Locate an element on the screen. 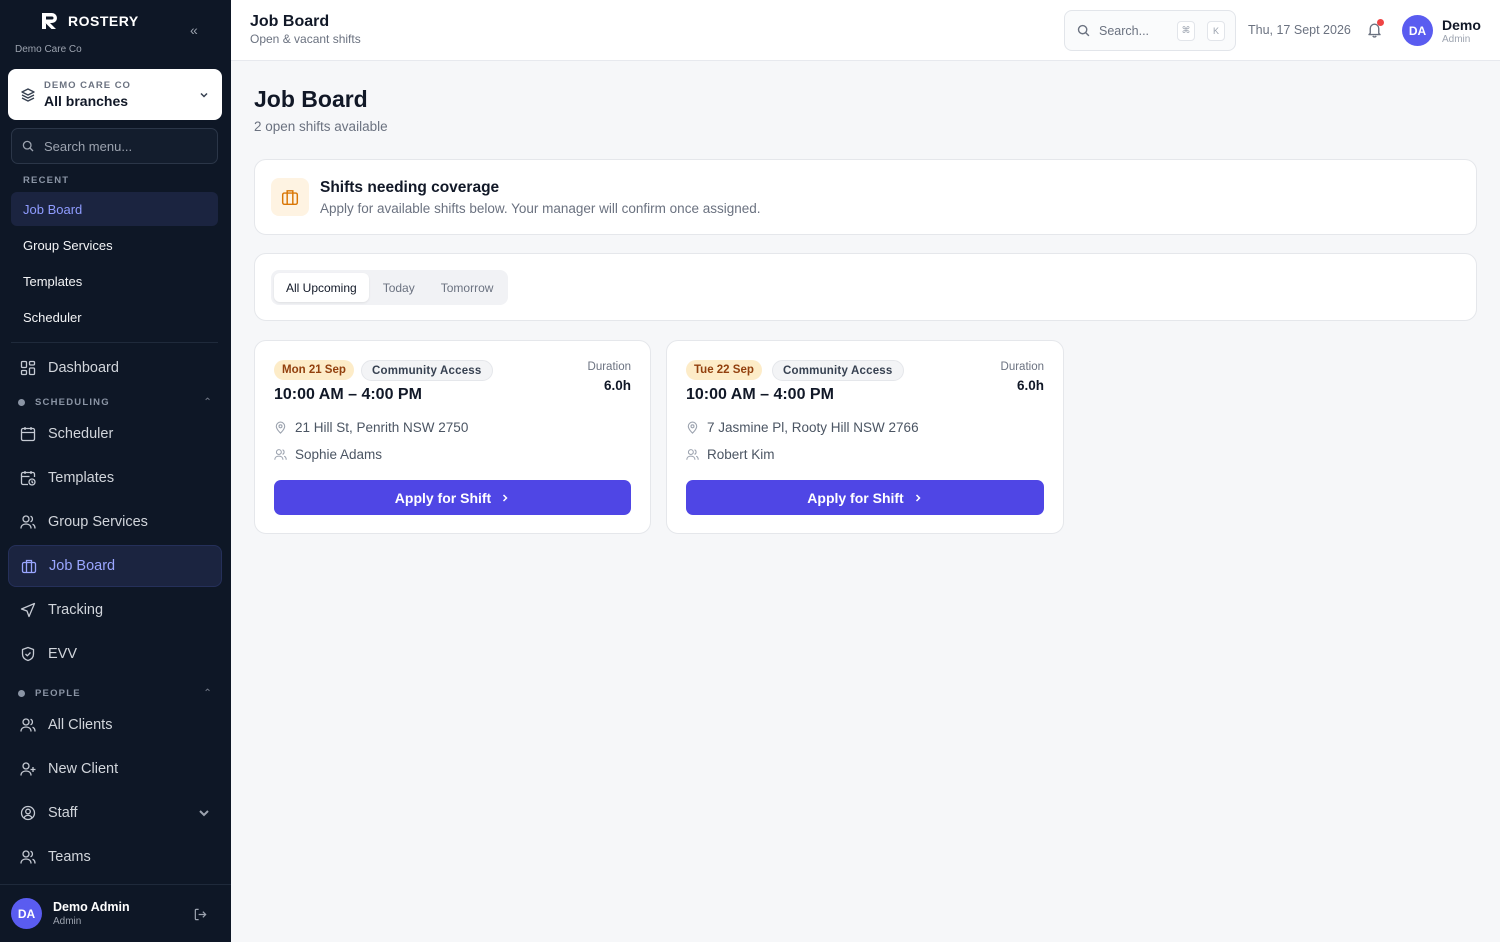 The image size is (1500, 942). sidebar-user: DA Demo Admin Admin is located at coordinates (115, 913).